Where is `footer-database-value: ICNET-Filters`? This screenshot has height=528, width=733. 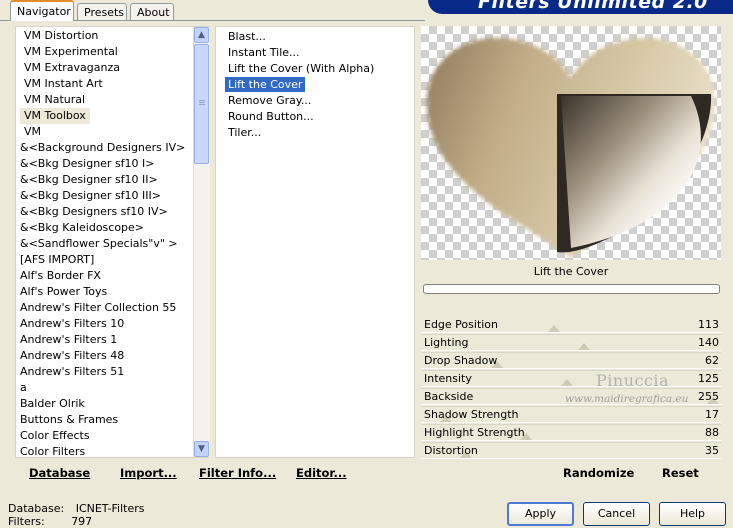 footer-database-value: ICNET-Filters is located at coordinates (110, 508).